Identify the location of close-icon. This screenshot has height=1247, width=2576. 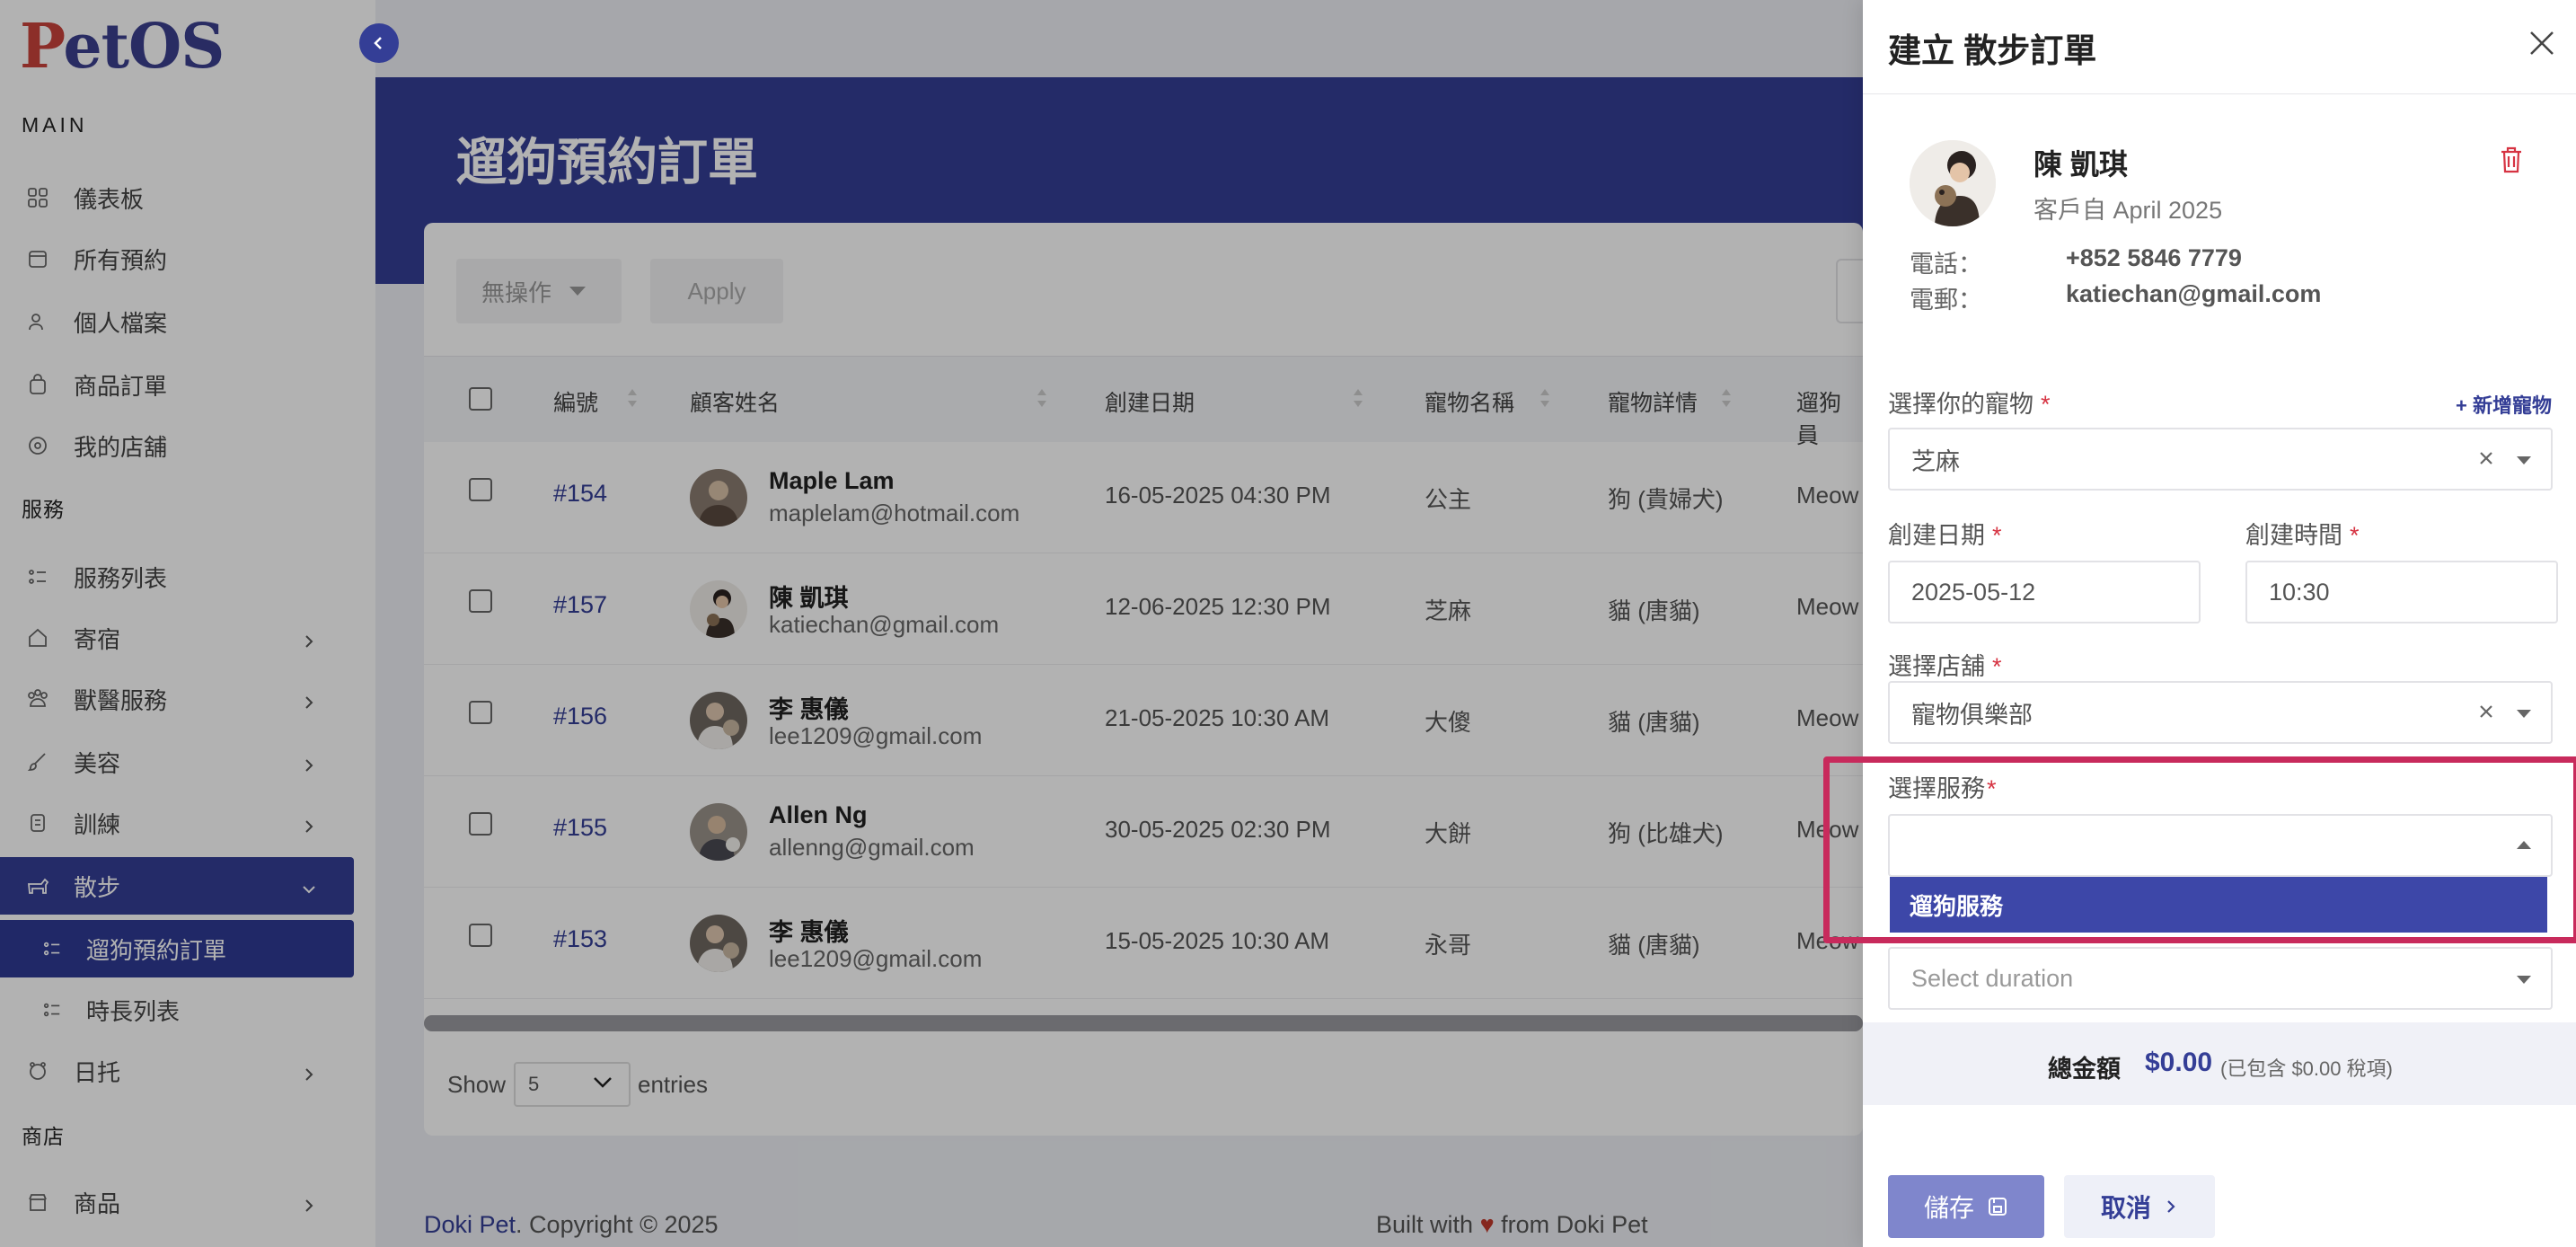
(2542, 43).